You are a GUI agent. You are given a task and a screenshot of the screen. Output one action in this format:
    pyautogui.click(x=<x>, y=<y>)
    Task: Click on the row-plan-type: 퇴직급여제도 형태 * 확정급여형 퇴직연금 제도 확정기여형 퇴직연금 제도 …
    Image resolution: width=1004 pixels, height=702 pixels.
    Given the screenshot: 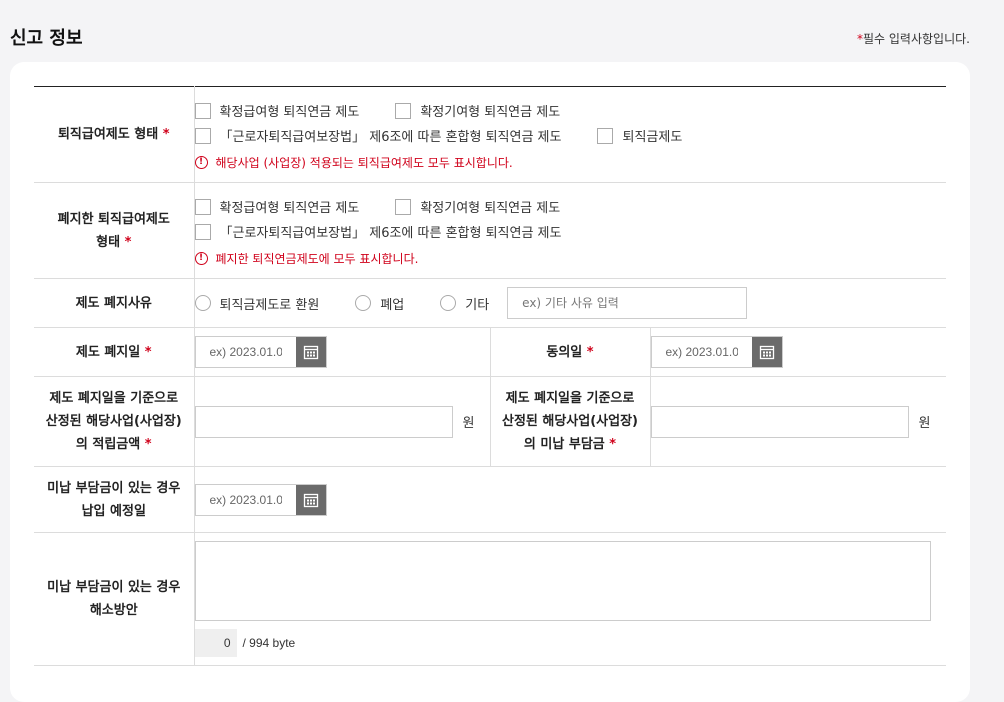 What is the action you would take?
    pyautogui.click(x=490, y=134)
    